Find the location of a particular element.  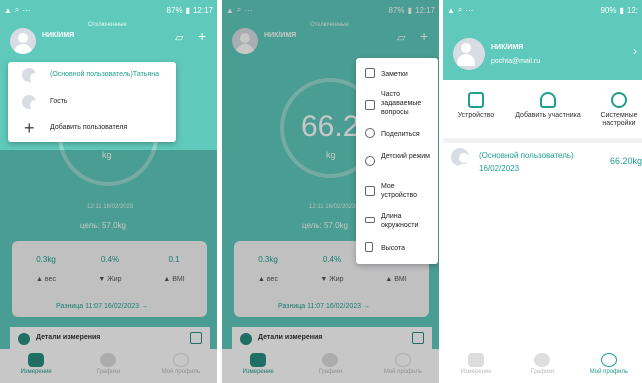

profile-name: НИК/ИМЯ is located at coordinates (507, 47).